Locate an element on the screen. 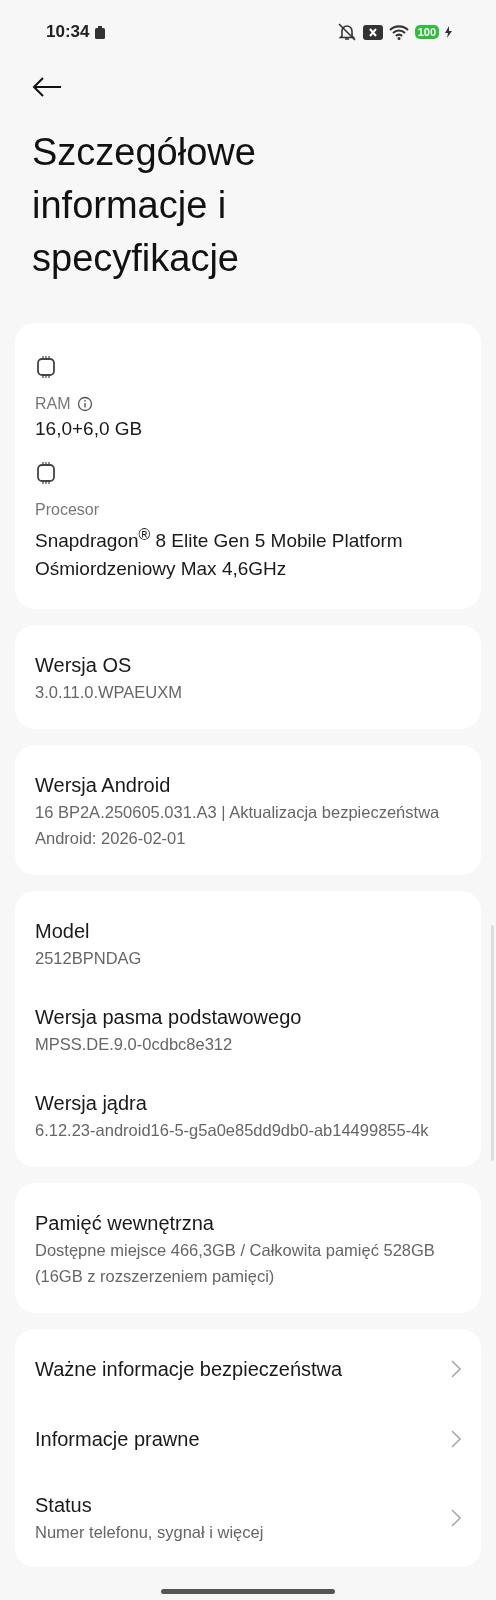  spec-value: 16,0+6,0 GB is located at coordinates (89, 429).